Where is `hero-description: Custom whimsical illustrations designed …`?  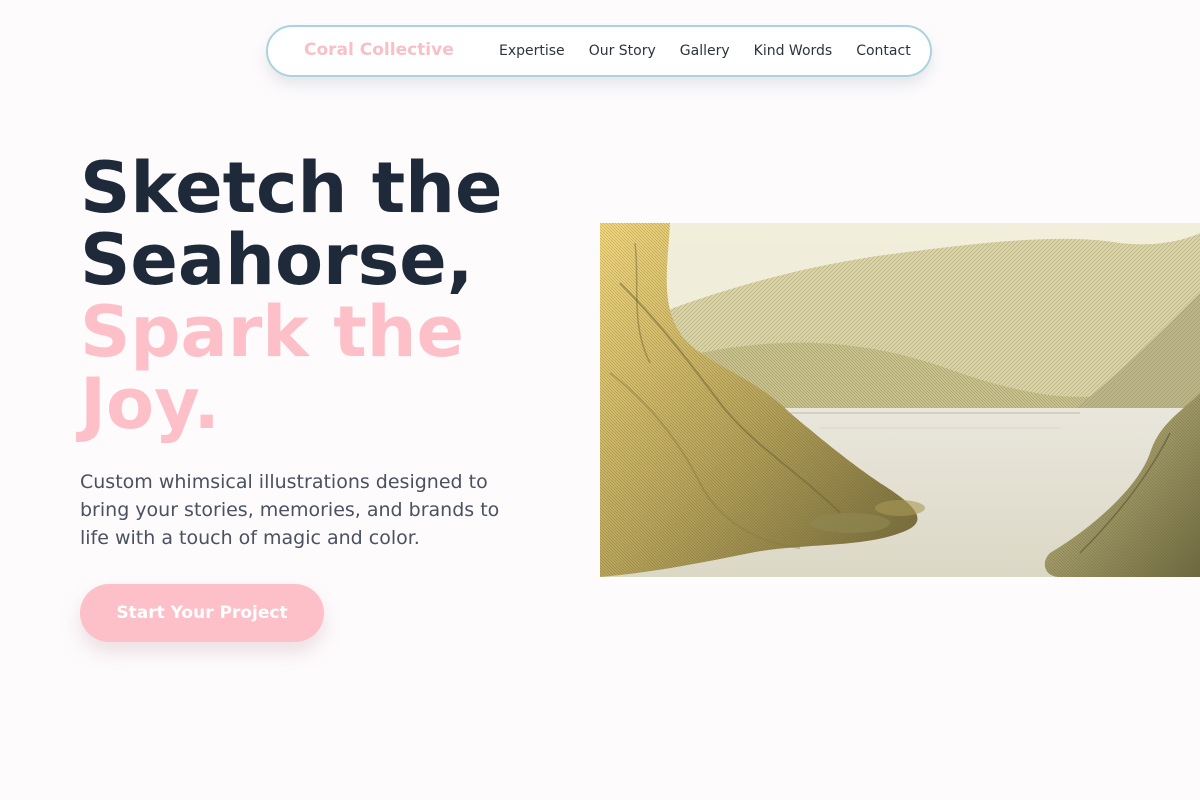
hero-description: Custom whimsical illustrations designed … is located at coordinates (290, 510).